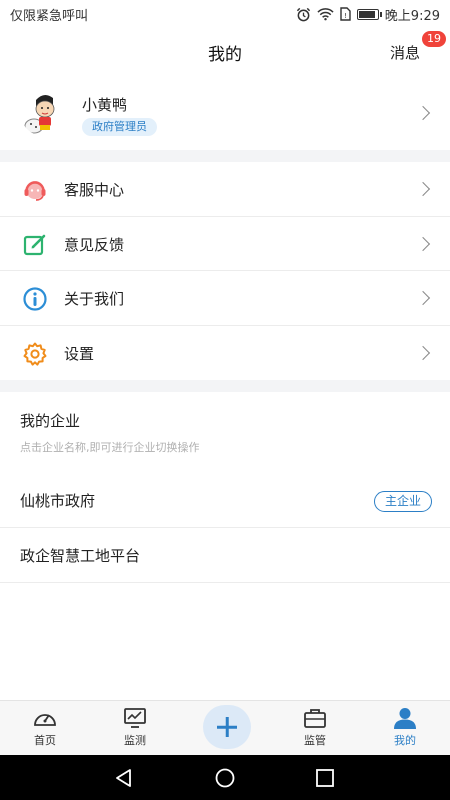 Image resolution: width=450 pixels, height=800 pixels. I want to click on menu-item-settings: 设置, so click(225, 353).